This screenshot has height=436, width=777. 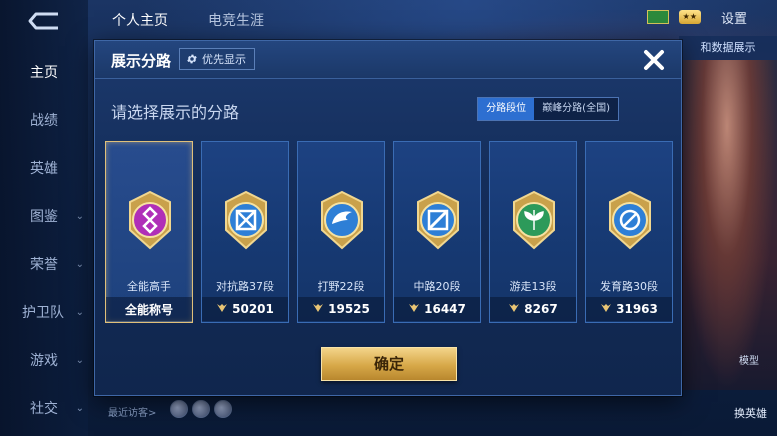 I want to click on lane-card: 对抗路37段 50201, so click(x=245, y=232).